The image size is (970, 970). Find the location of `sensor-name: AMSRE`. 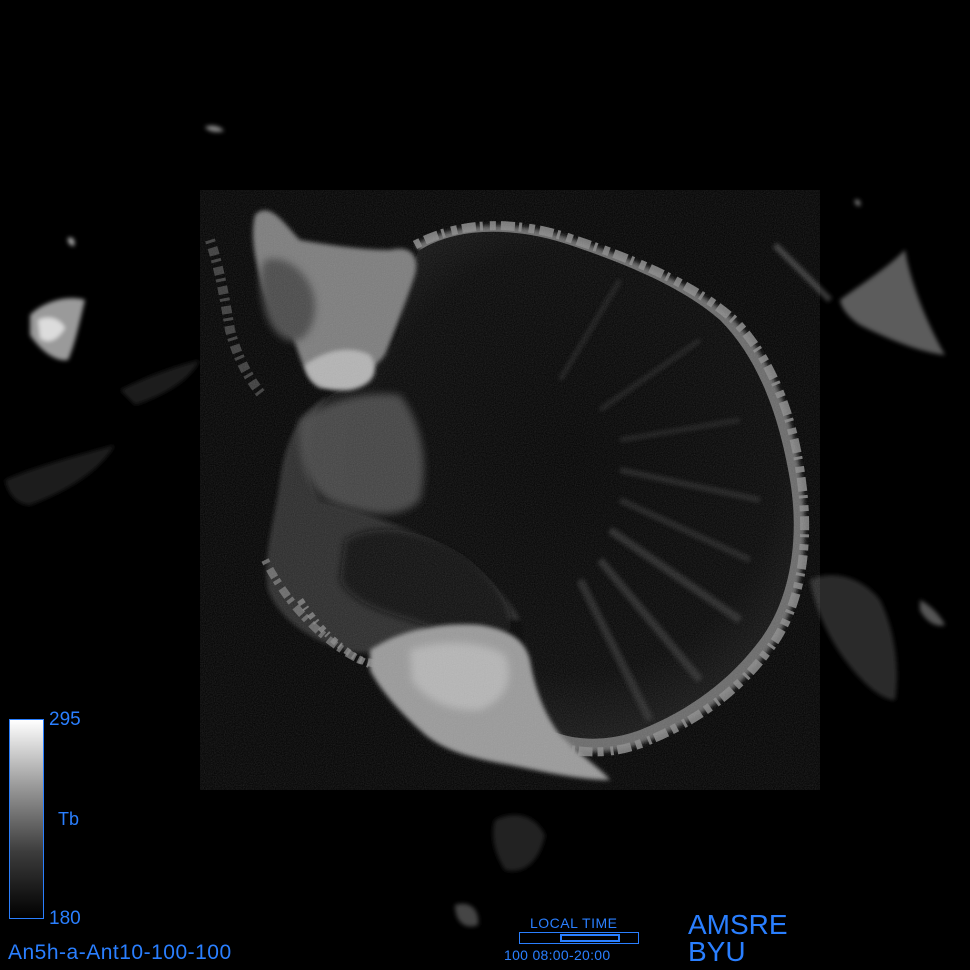

sensor-name: AMSRE is located at coordinates (738, 924).